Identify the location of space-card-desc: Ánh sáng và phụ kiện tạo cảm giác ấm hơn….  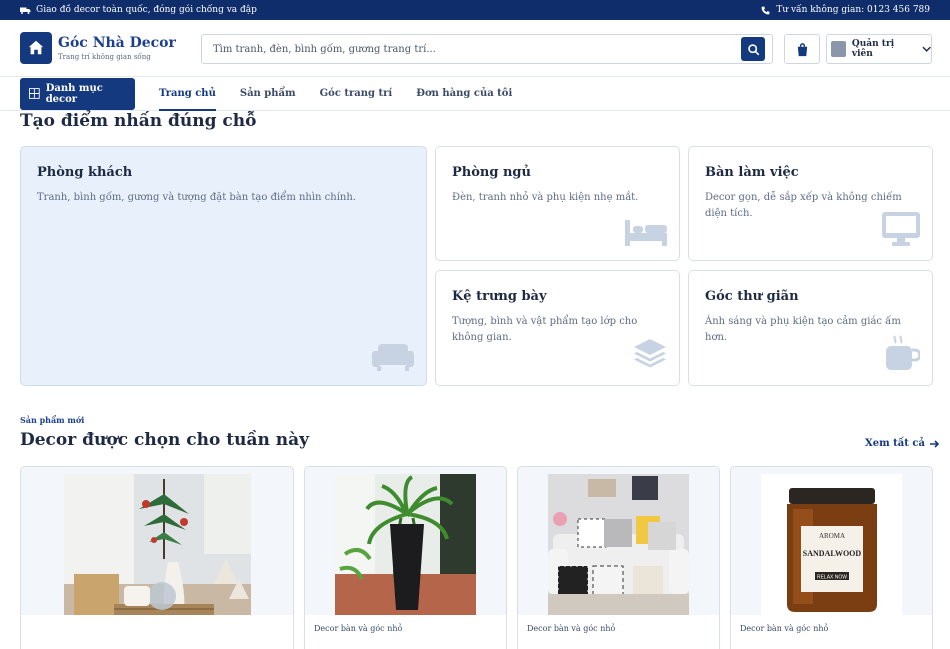
(803, 329).